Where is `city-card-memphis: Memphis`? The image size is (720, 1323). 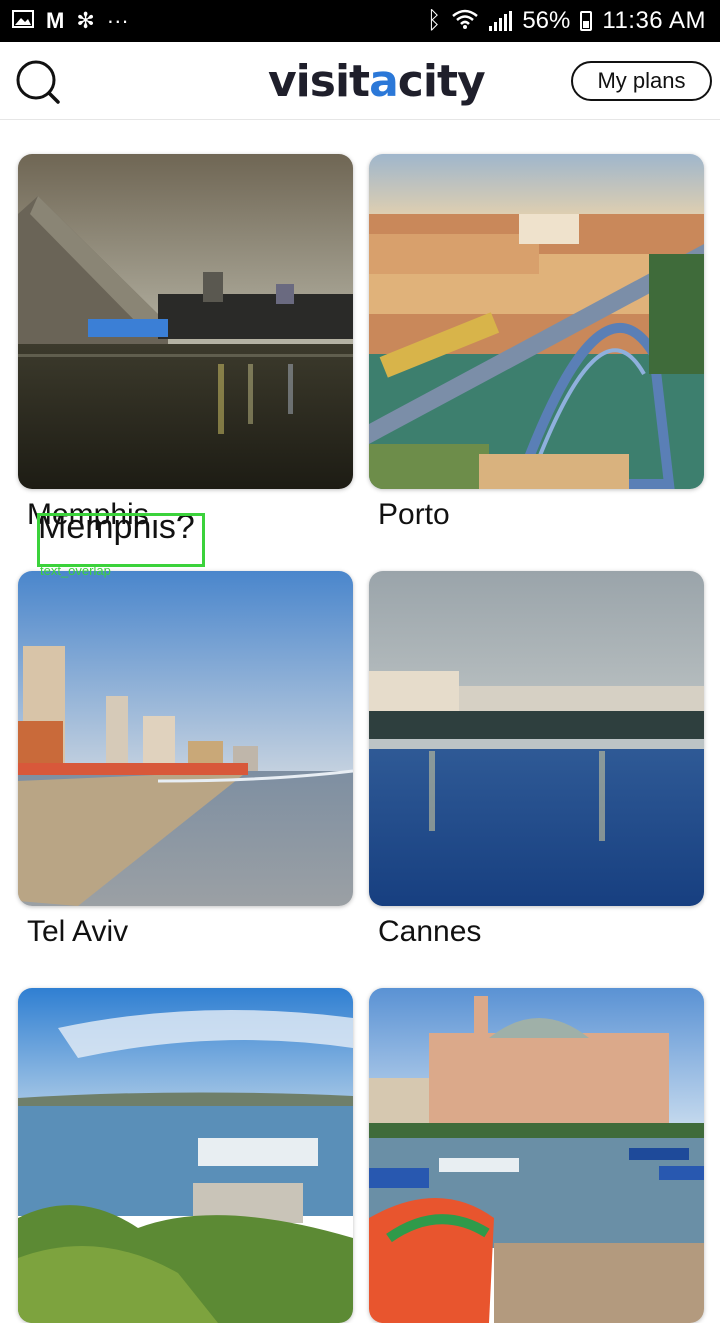
city-card-memphis: Memphis is located at coordinates (185, 342).